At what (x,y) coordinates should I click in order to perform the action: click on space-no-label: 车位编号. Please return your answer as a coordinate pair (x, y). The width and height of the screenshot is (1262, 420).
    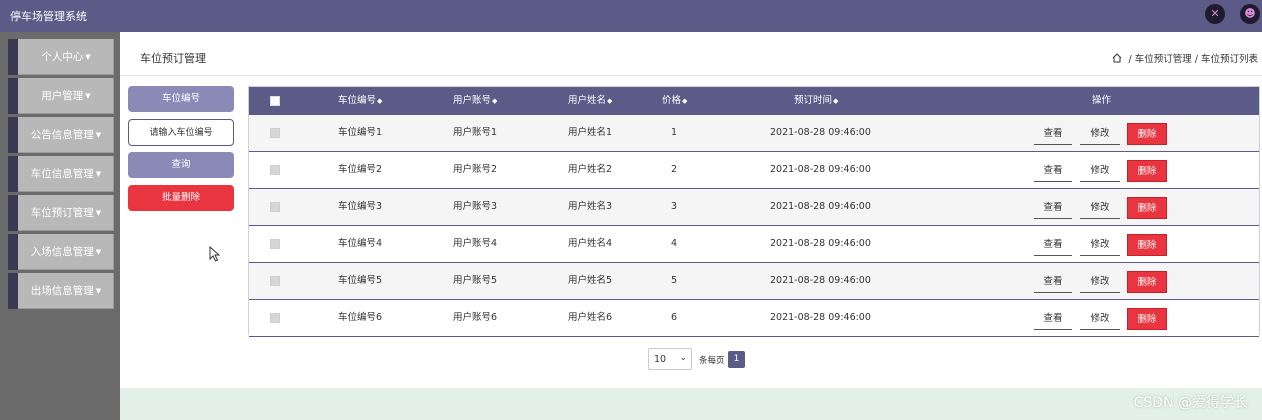
    Looking at the image, I should click on (181, 99).